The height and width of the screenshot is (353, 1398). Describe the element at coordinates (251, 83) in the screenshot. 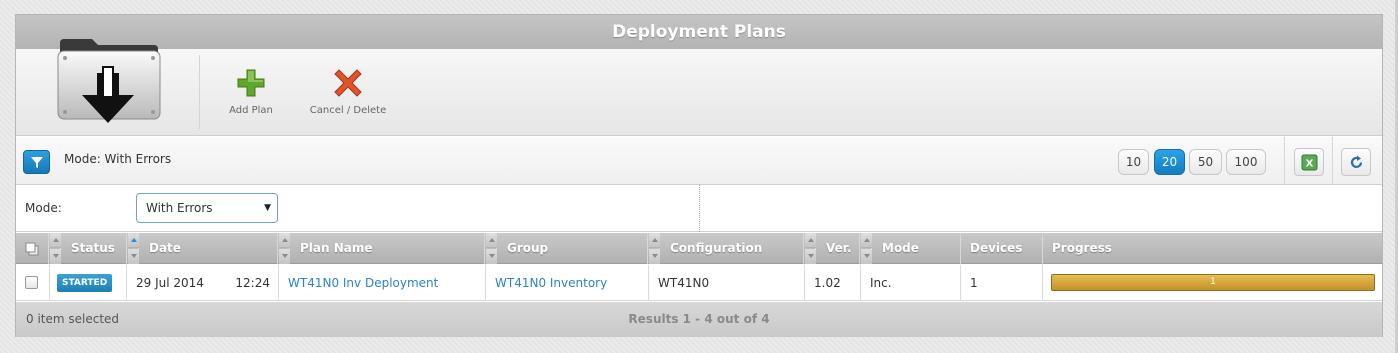

I see `plus-icon` at that location.